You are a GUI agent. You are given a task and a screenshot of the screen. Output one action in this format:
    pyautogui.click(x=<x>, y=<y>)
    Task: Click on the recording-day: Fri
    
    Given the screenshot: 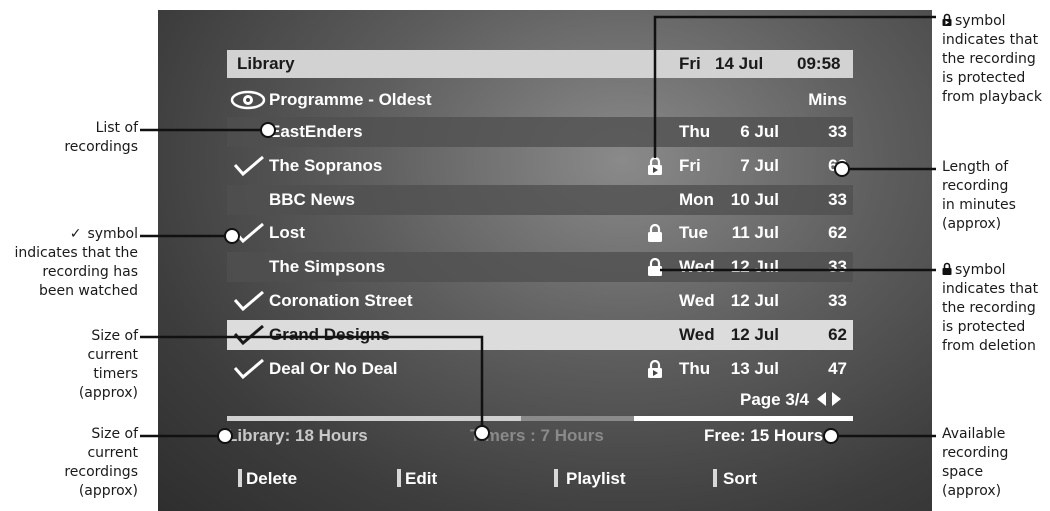 What is the action you would take?
    pyautogui.click(x=690, y=165)
    